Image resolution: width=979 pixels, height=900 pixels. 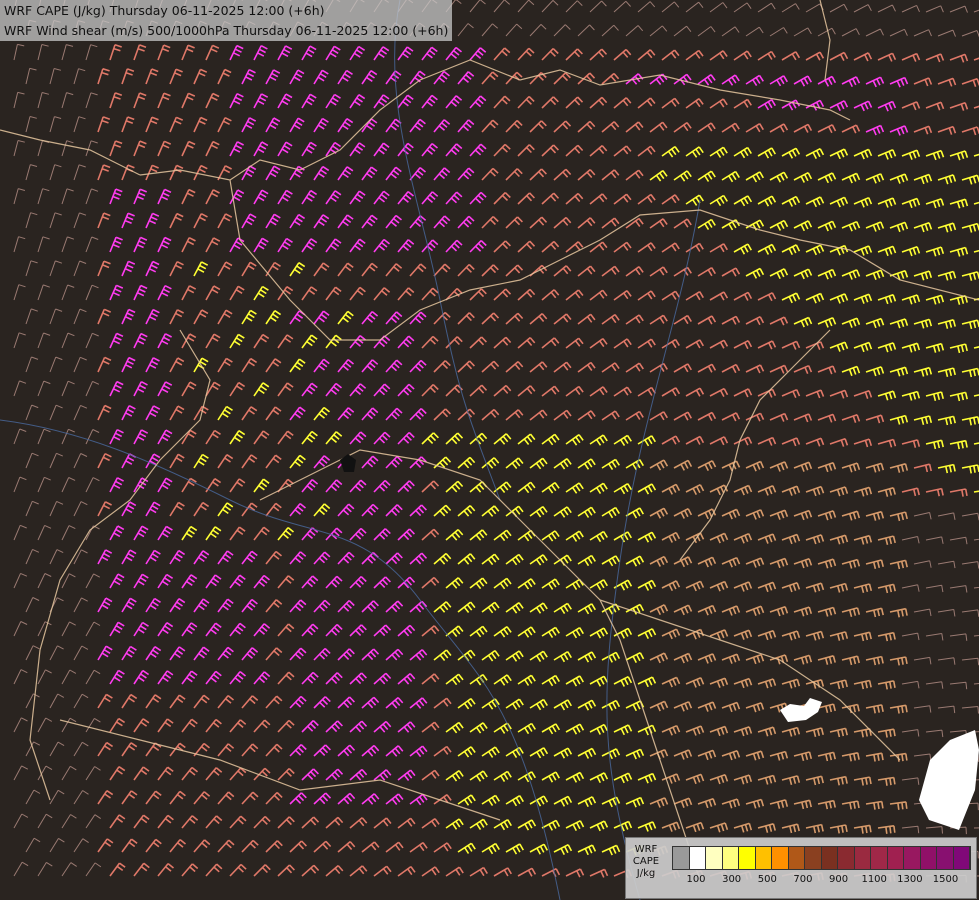 What do you see at coordinates (646, 849) in the screenshot?
I see `legend-title-line-1: WRF` at bounding box center [646, 849].